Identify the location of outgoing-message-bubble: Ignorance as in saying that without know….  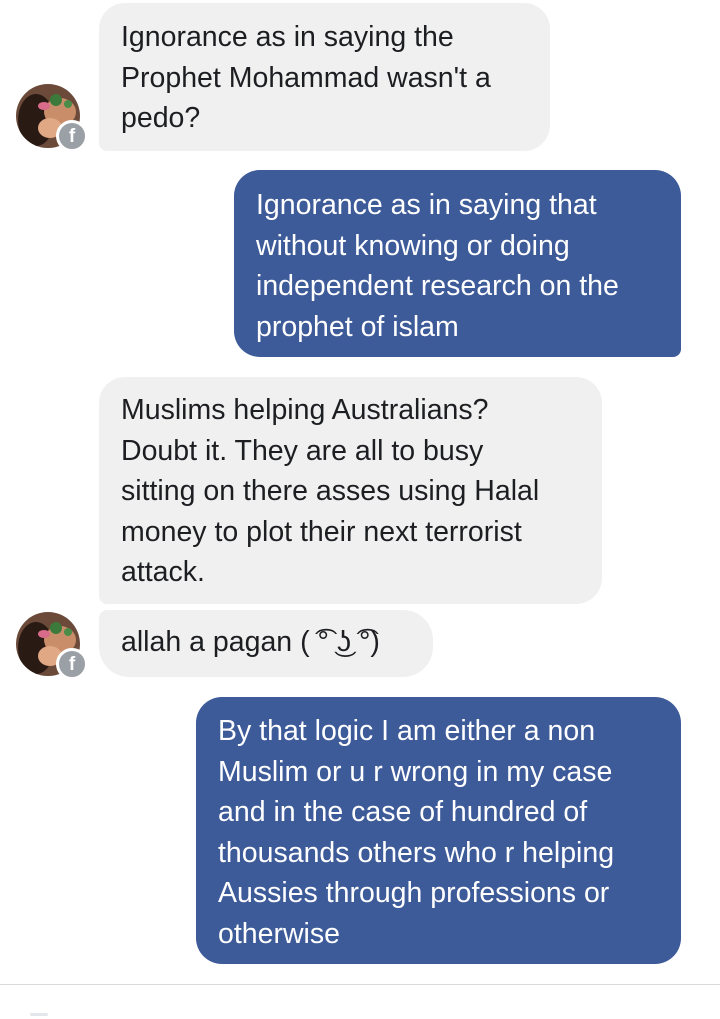
(457, 263).